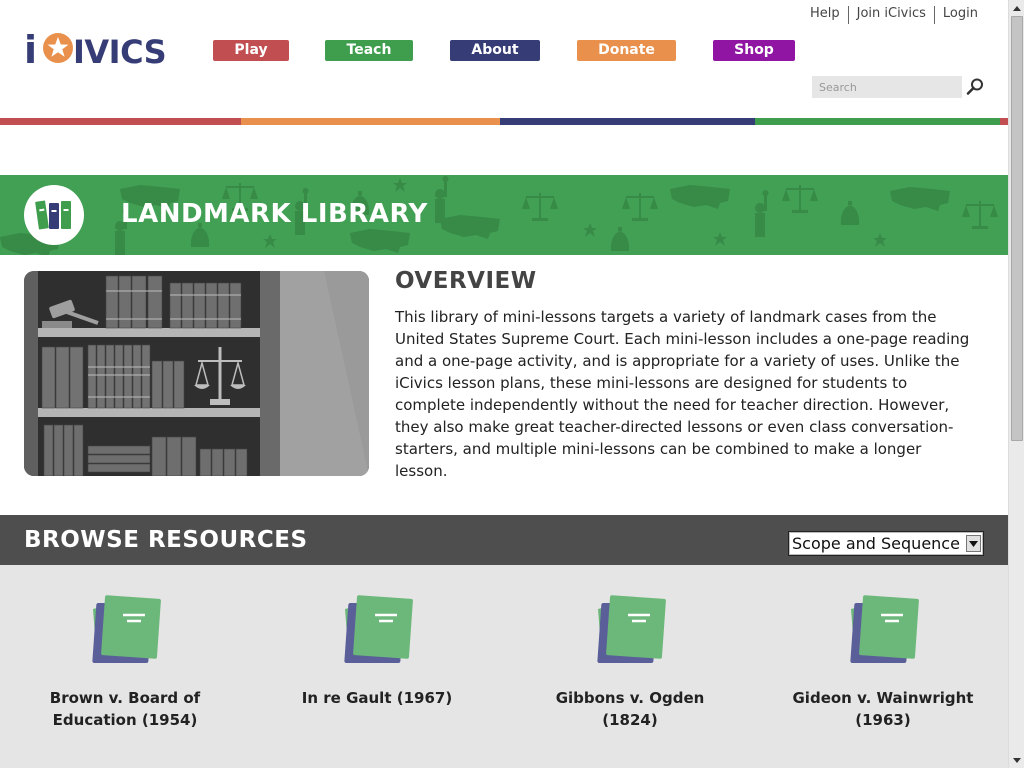  What do you see at coordinates (504, 215) in the screenshot?
I see `landmark-library-banner: LANDMARK LIBRARY` at bounding box center [504, 215].